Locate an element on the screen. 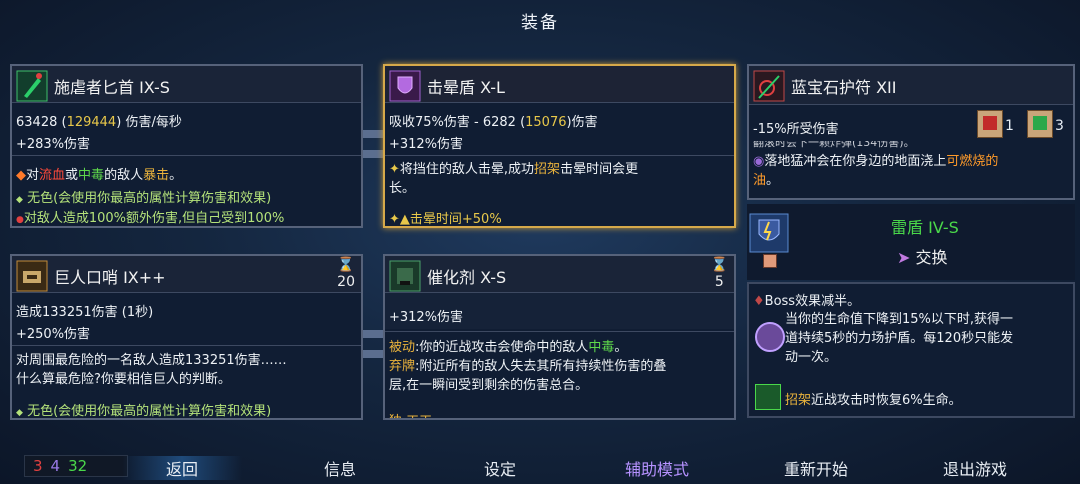 The width and height of the screenshot is (1080, 484). effect-line: ◆对流血或中毒的敌人暴击。 is located at coordinates (99, 175).